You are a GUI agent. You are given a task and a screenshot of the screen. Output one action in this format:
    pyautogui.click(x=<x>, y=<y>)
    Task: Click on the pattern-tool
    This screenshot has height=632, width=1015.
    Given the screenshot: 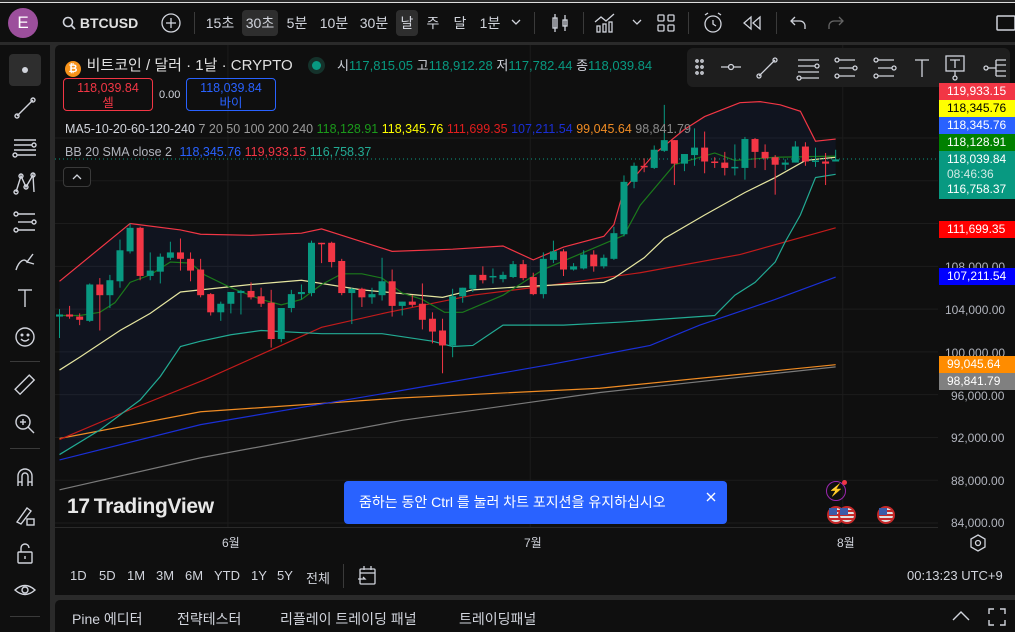 What is the action you would take?
    pyautogui.click(x=25, y=184)
    